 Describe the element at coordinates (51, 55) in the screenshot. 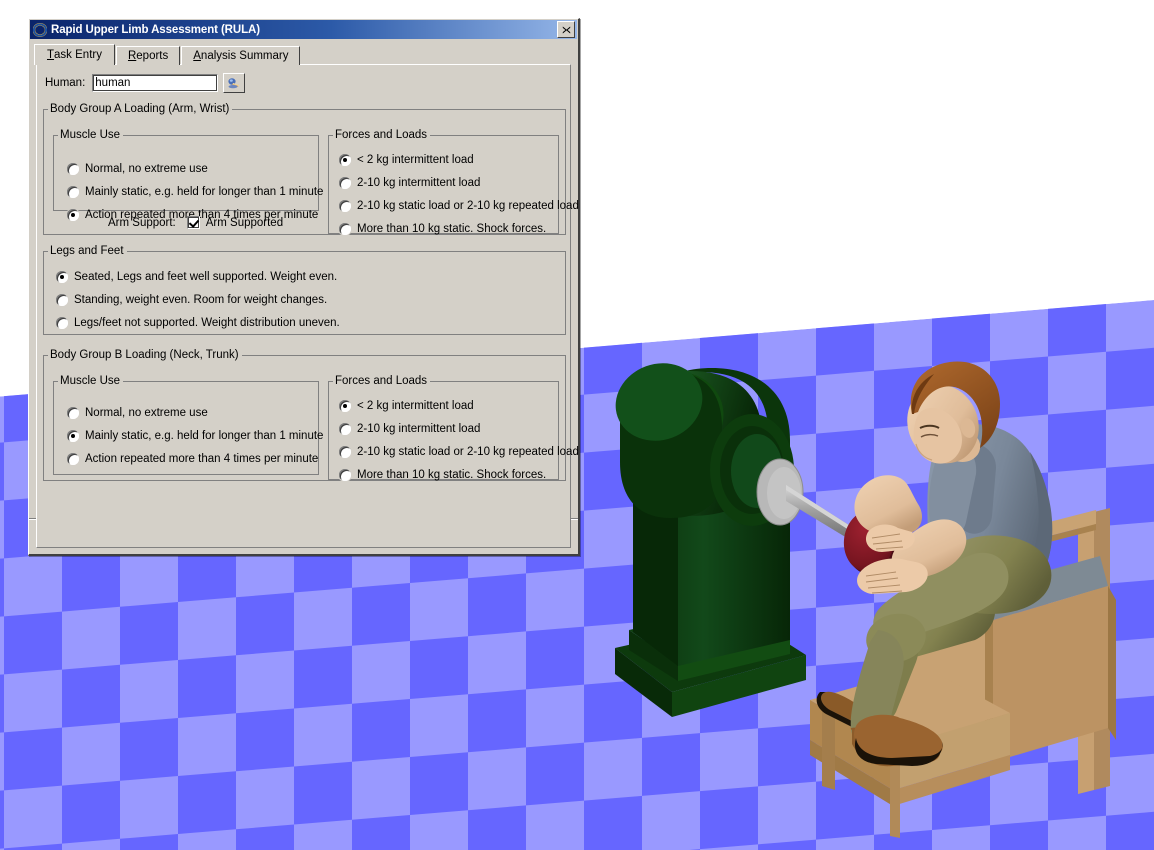

I see `tab-task-entry-mnemonic: T` at that location.